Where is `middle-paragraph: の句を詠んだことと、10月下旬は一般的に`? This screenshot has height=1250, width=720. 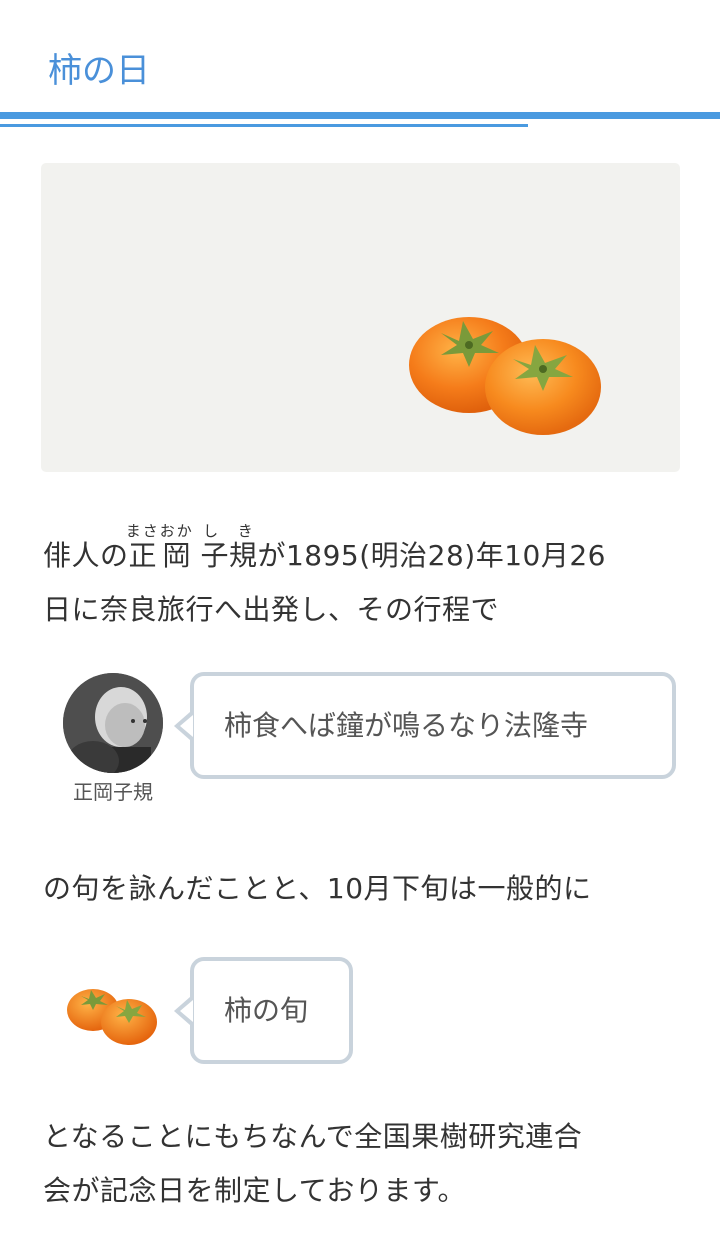 middle-paragraph: の句を詠んだことと、10月下旬は一般的に is located at coordinates (317, 888).